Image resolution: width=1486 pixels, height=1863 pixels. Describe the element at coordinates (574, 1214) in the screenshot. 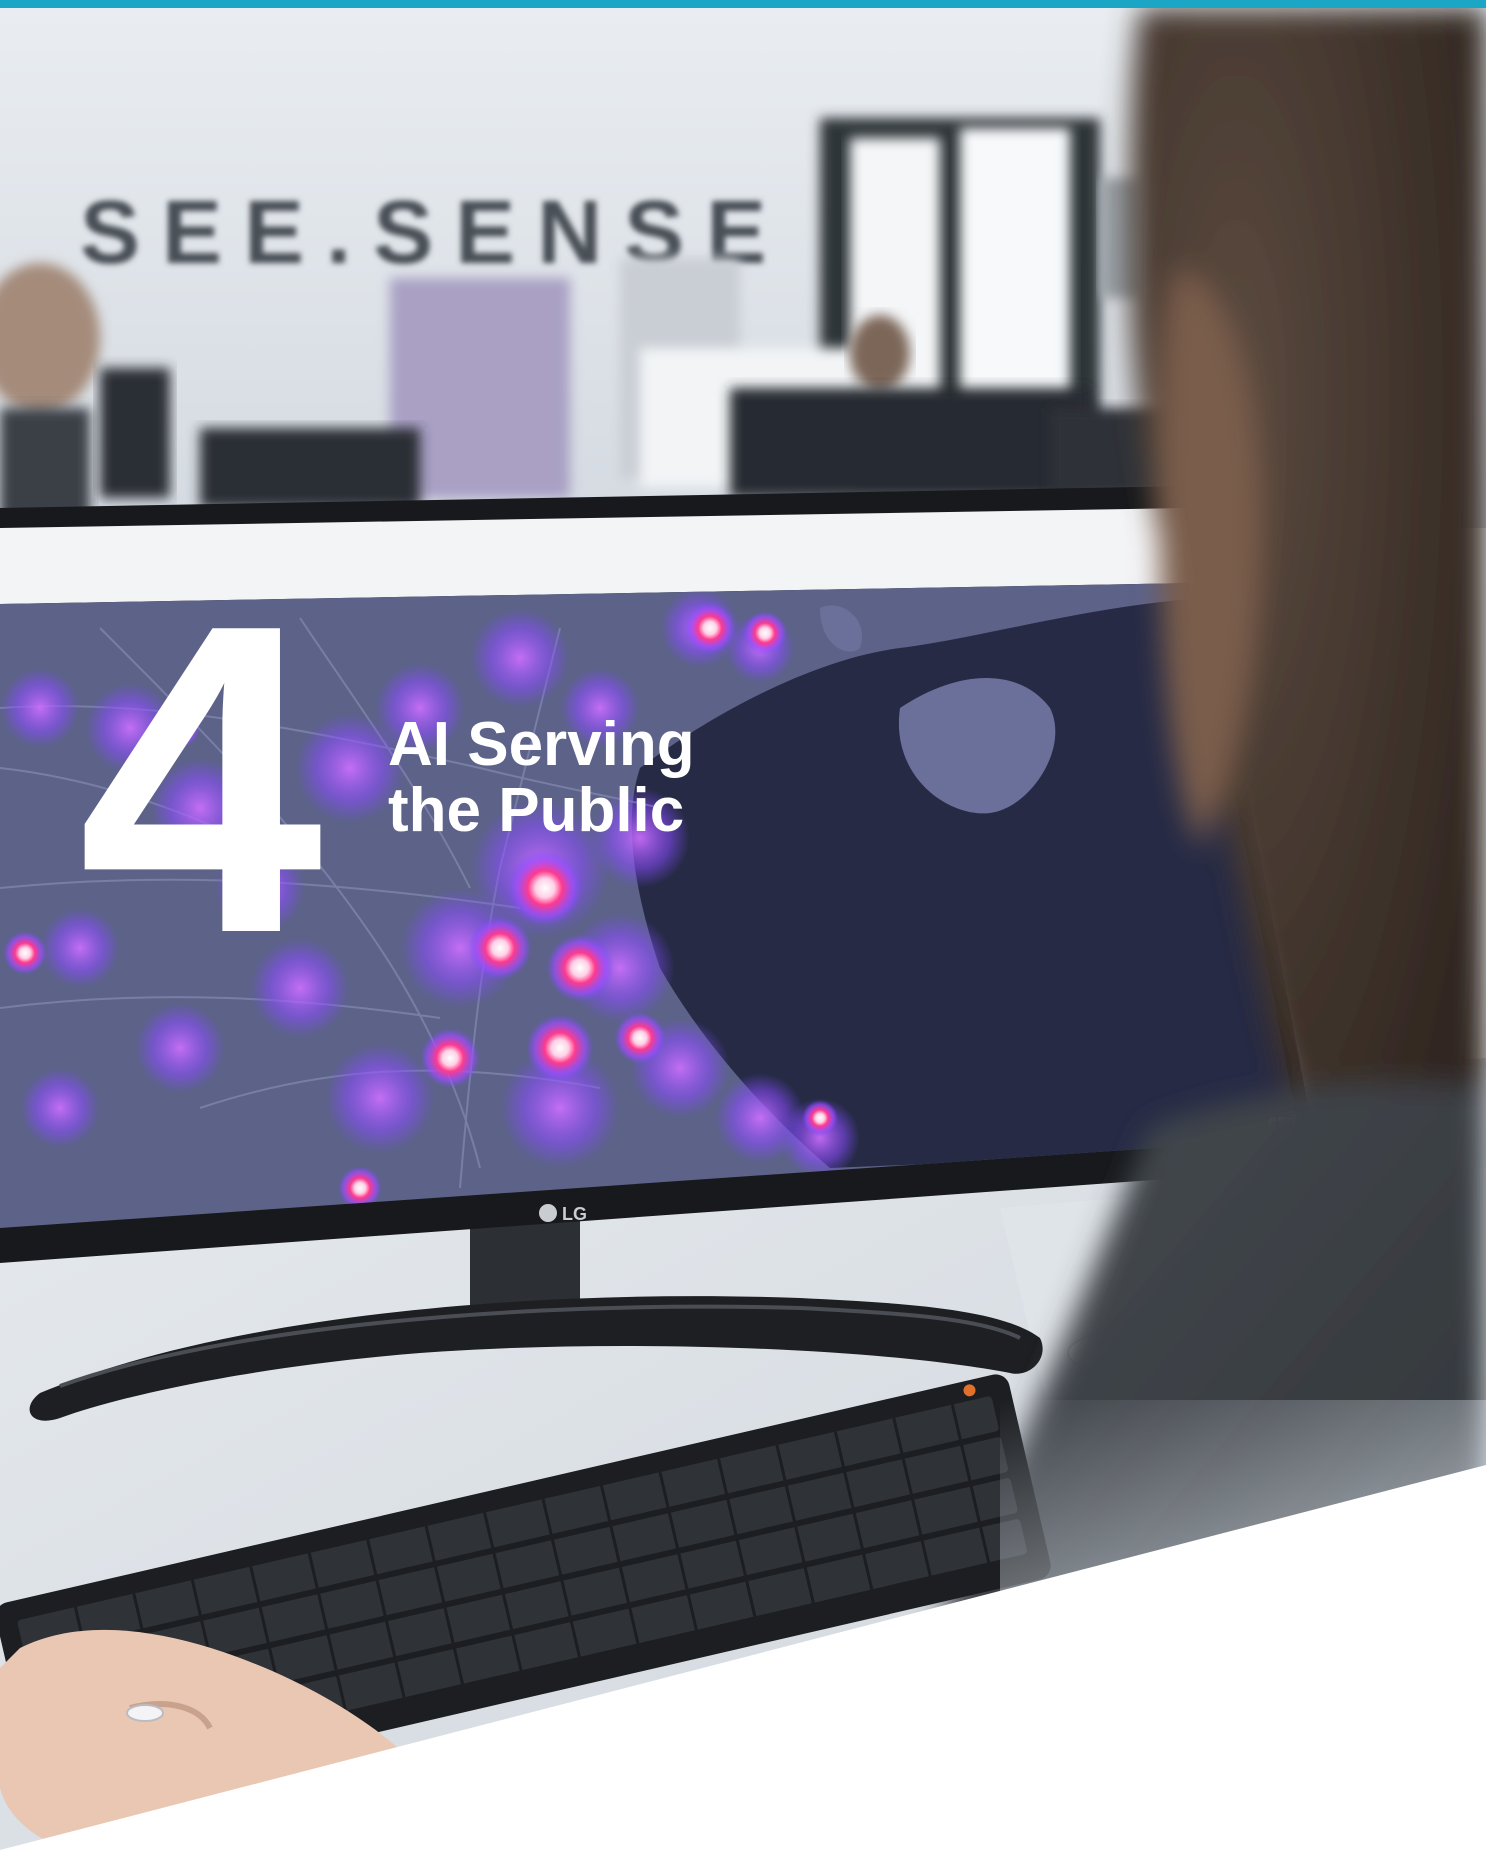

I see `monitor-brand-text: LG` at that location.